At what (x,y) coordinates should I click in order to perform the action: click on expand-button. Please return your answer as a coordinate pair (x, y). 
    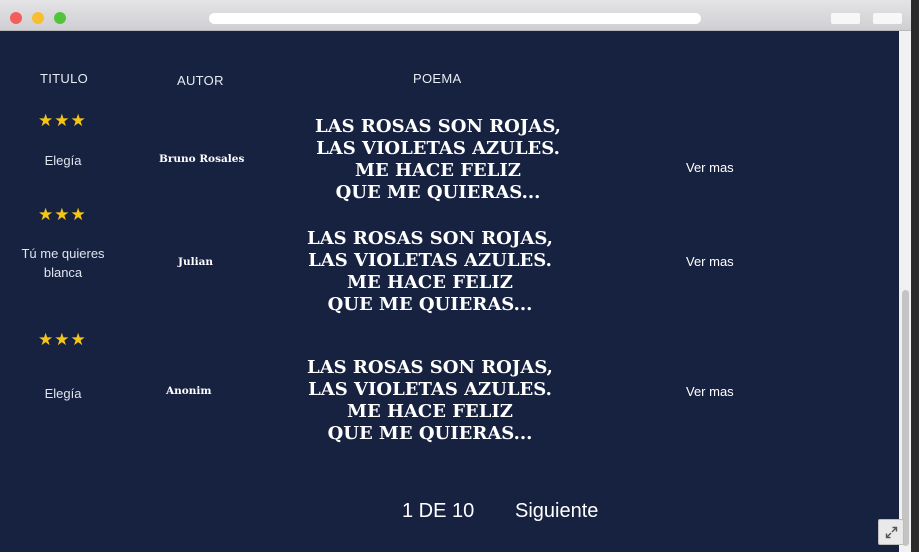
    Looking at the image, I should click on (891, 532).